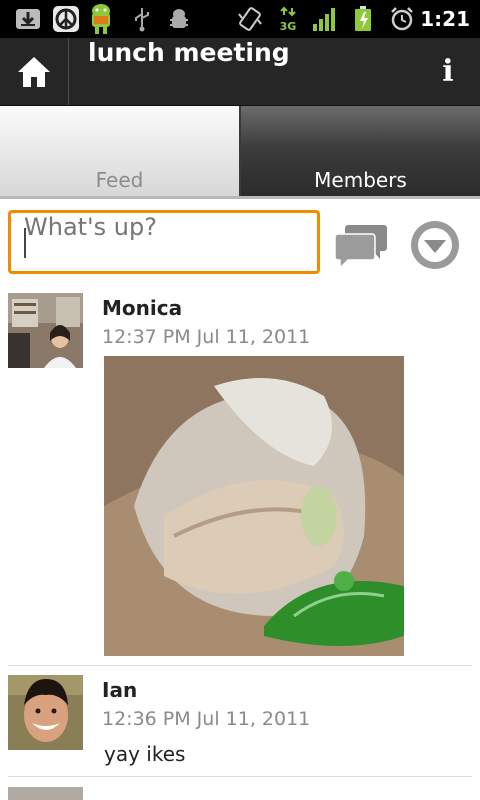  What do you see at coordinates (206, 719) in the screenshot?
I see `post-timestamp: 12:36 PM Jul 11, 2011` at bounding box center [206, 719].